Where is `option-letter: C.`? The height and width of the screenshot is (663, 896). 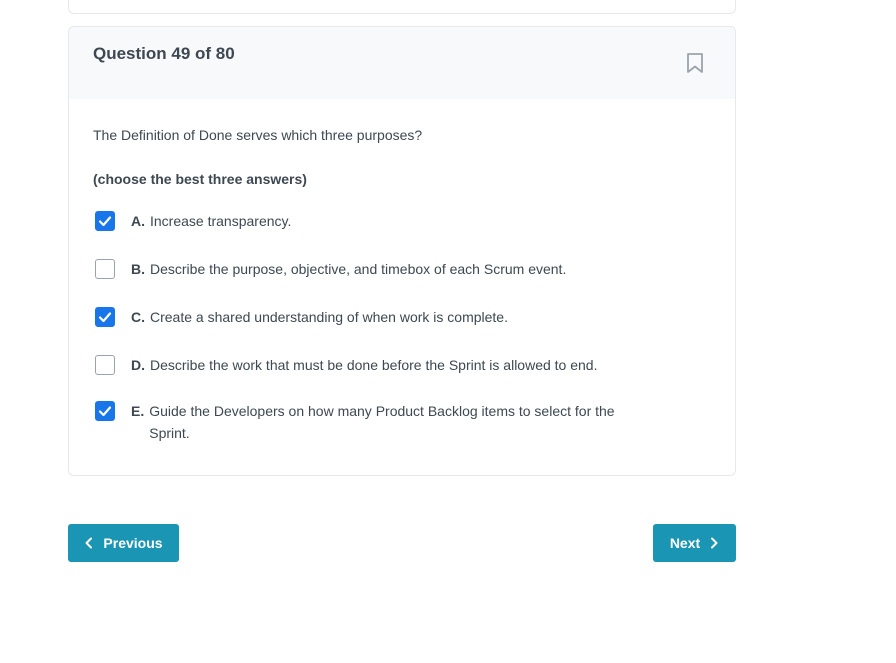
option-letter: C. is located at coordinates (138, 317).